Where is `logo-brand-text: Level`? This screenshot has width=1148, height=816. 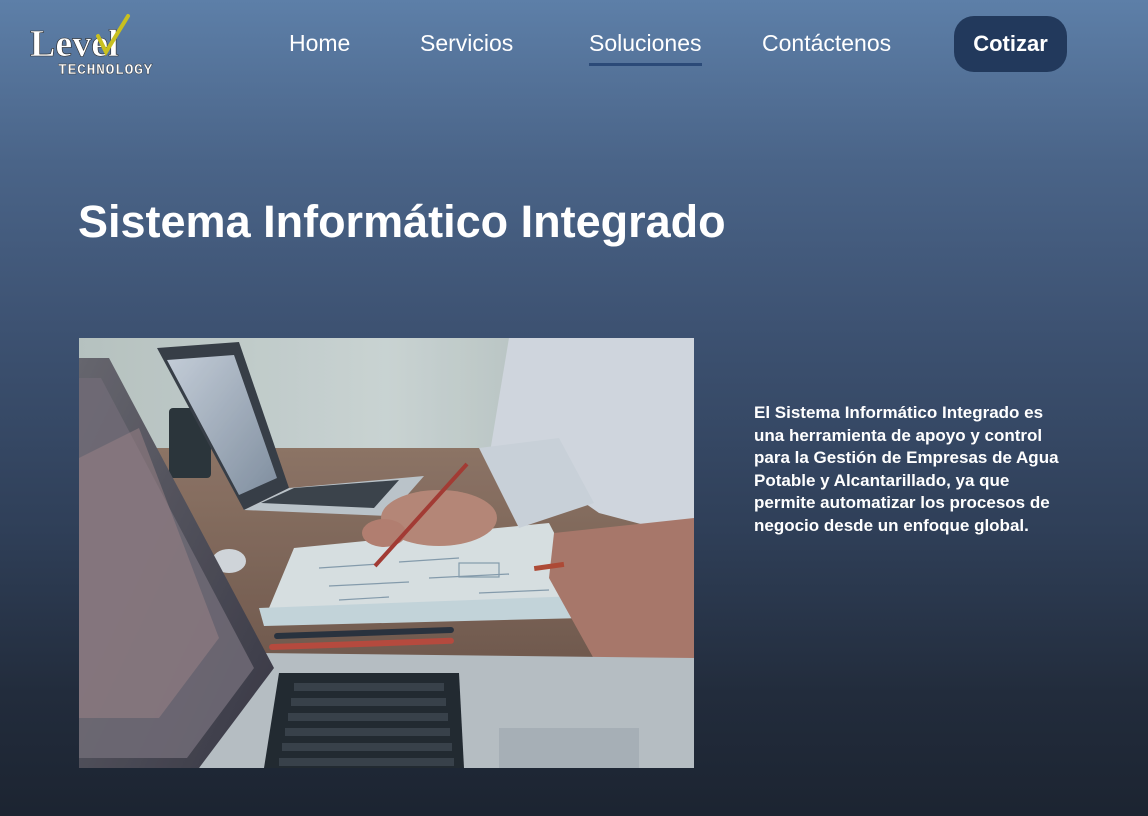
logo-brand-text: Level is located at coordinates (74, 44).